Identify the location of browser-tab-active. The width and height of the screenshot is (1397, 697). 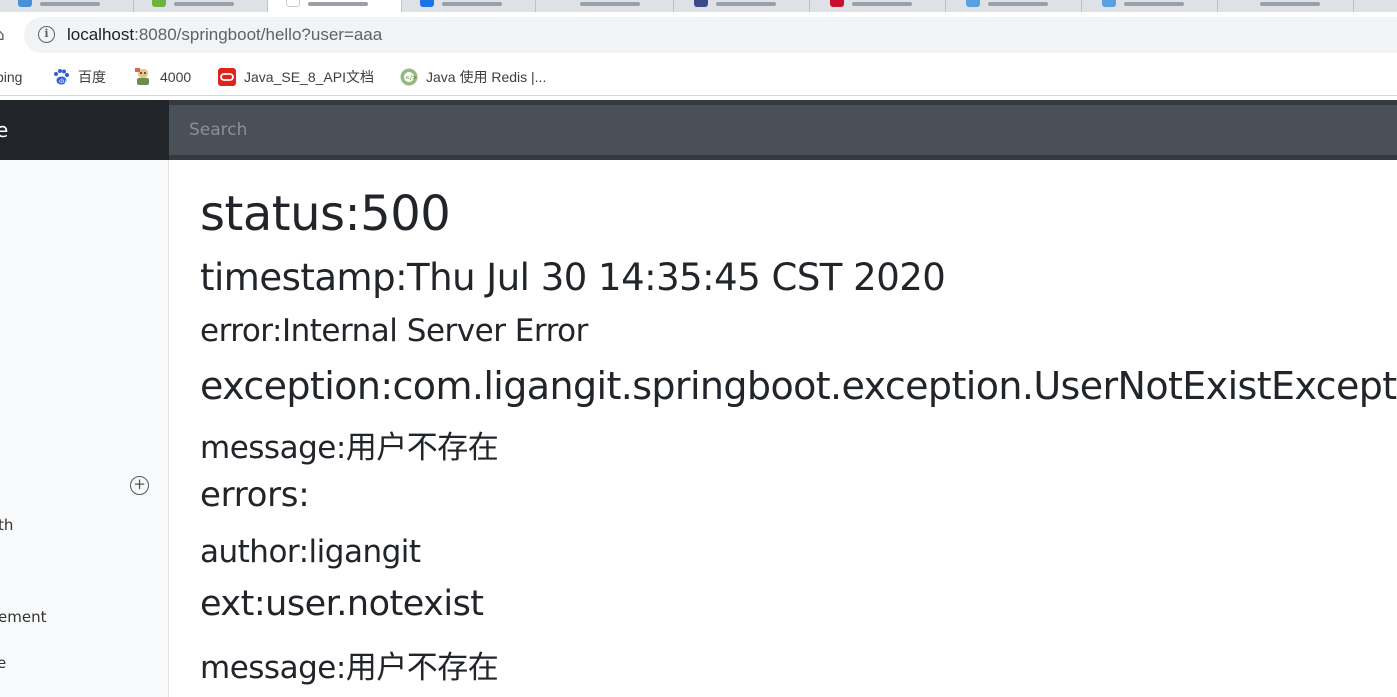
(335, 6).